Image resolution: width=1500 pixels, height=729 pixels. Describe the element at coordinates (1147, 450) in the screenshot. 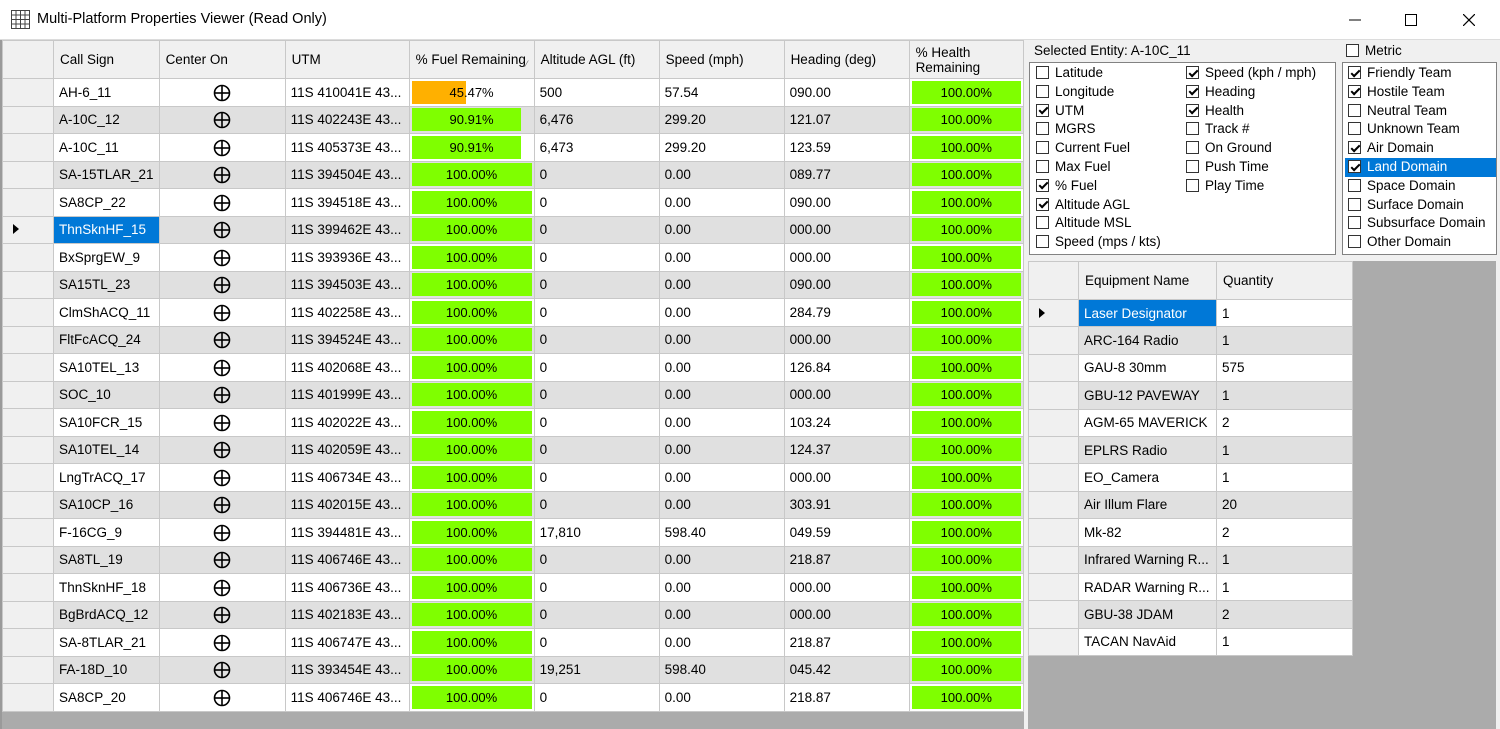

I see `cell-equipment-name: EPLRS Radio` at that location.